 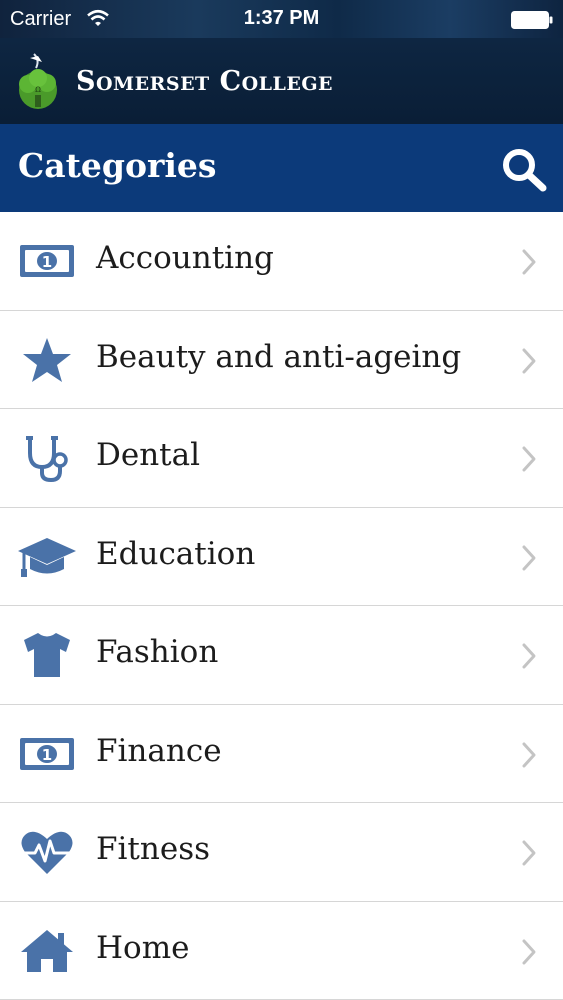 I want to click on status-bar: Carrier 1:37 PM, so click(x=281, y=19).